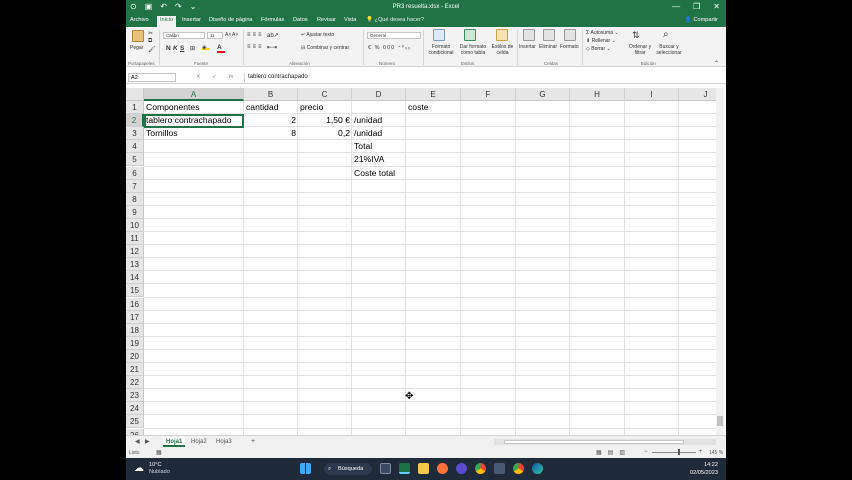 This screenshot has height=480, width=852. Describe the element at coordinates (348, 469) in the screenshot. I see `taskbar-search: ⌕ Búsqueda` at that location.